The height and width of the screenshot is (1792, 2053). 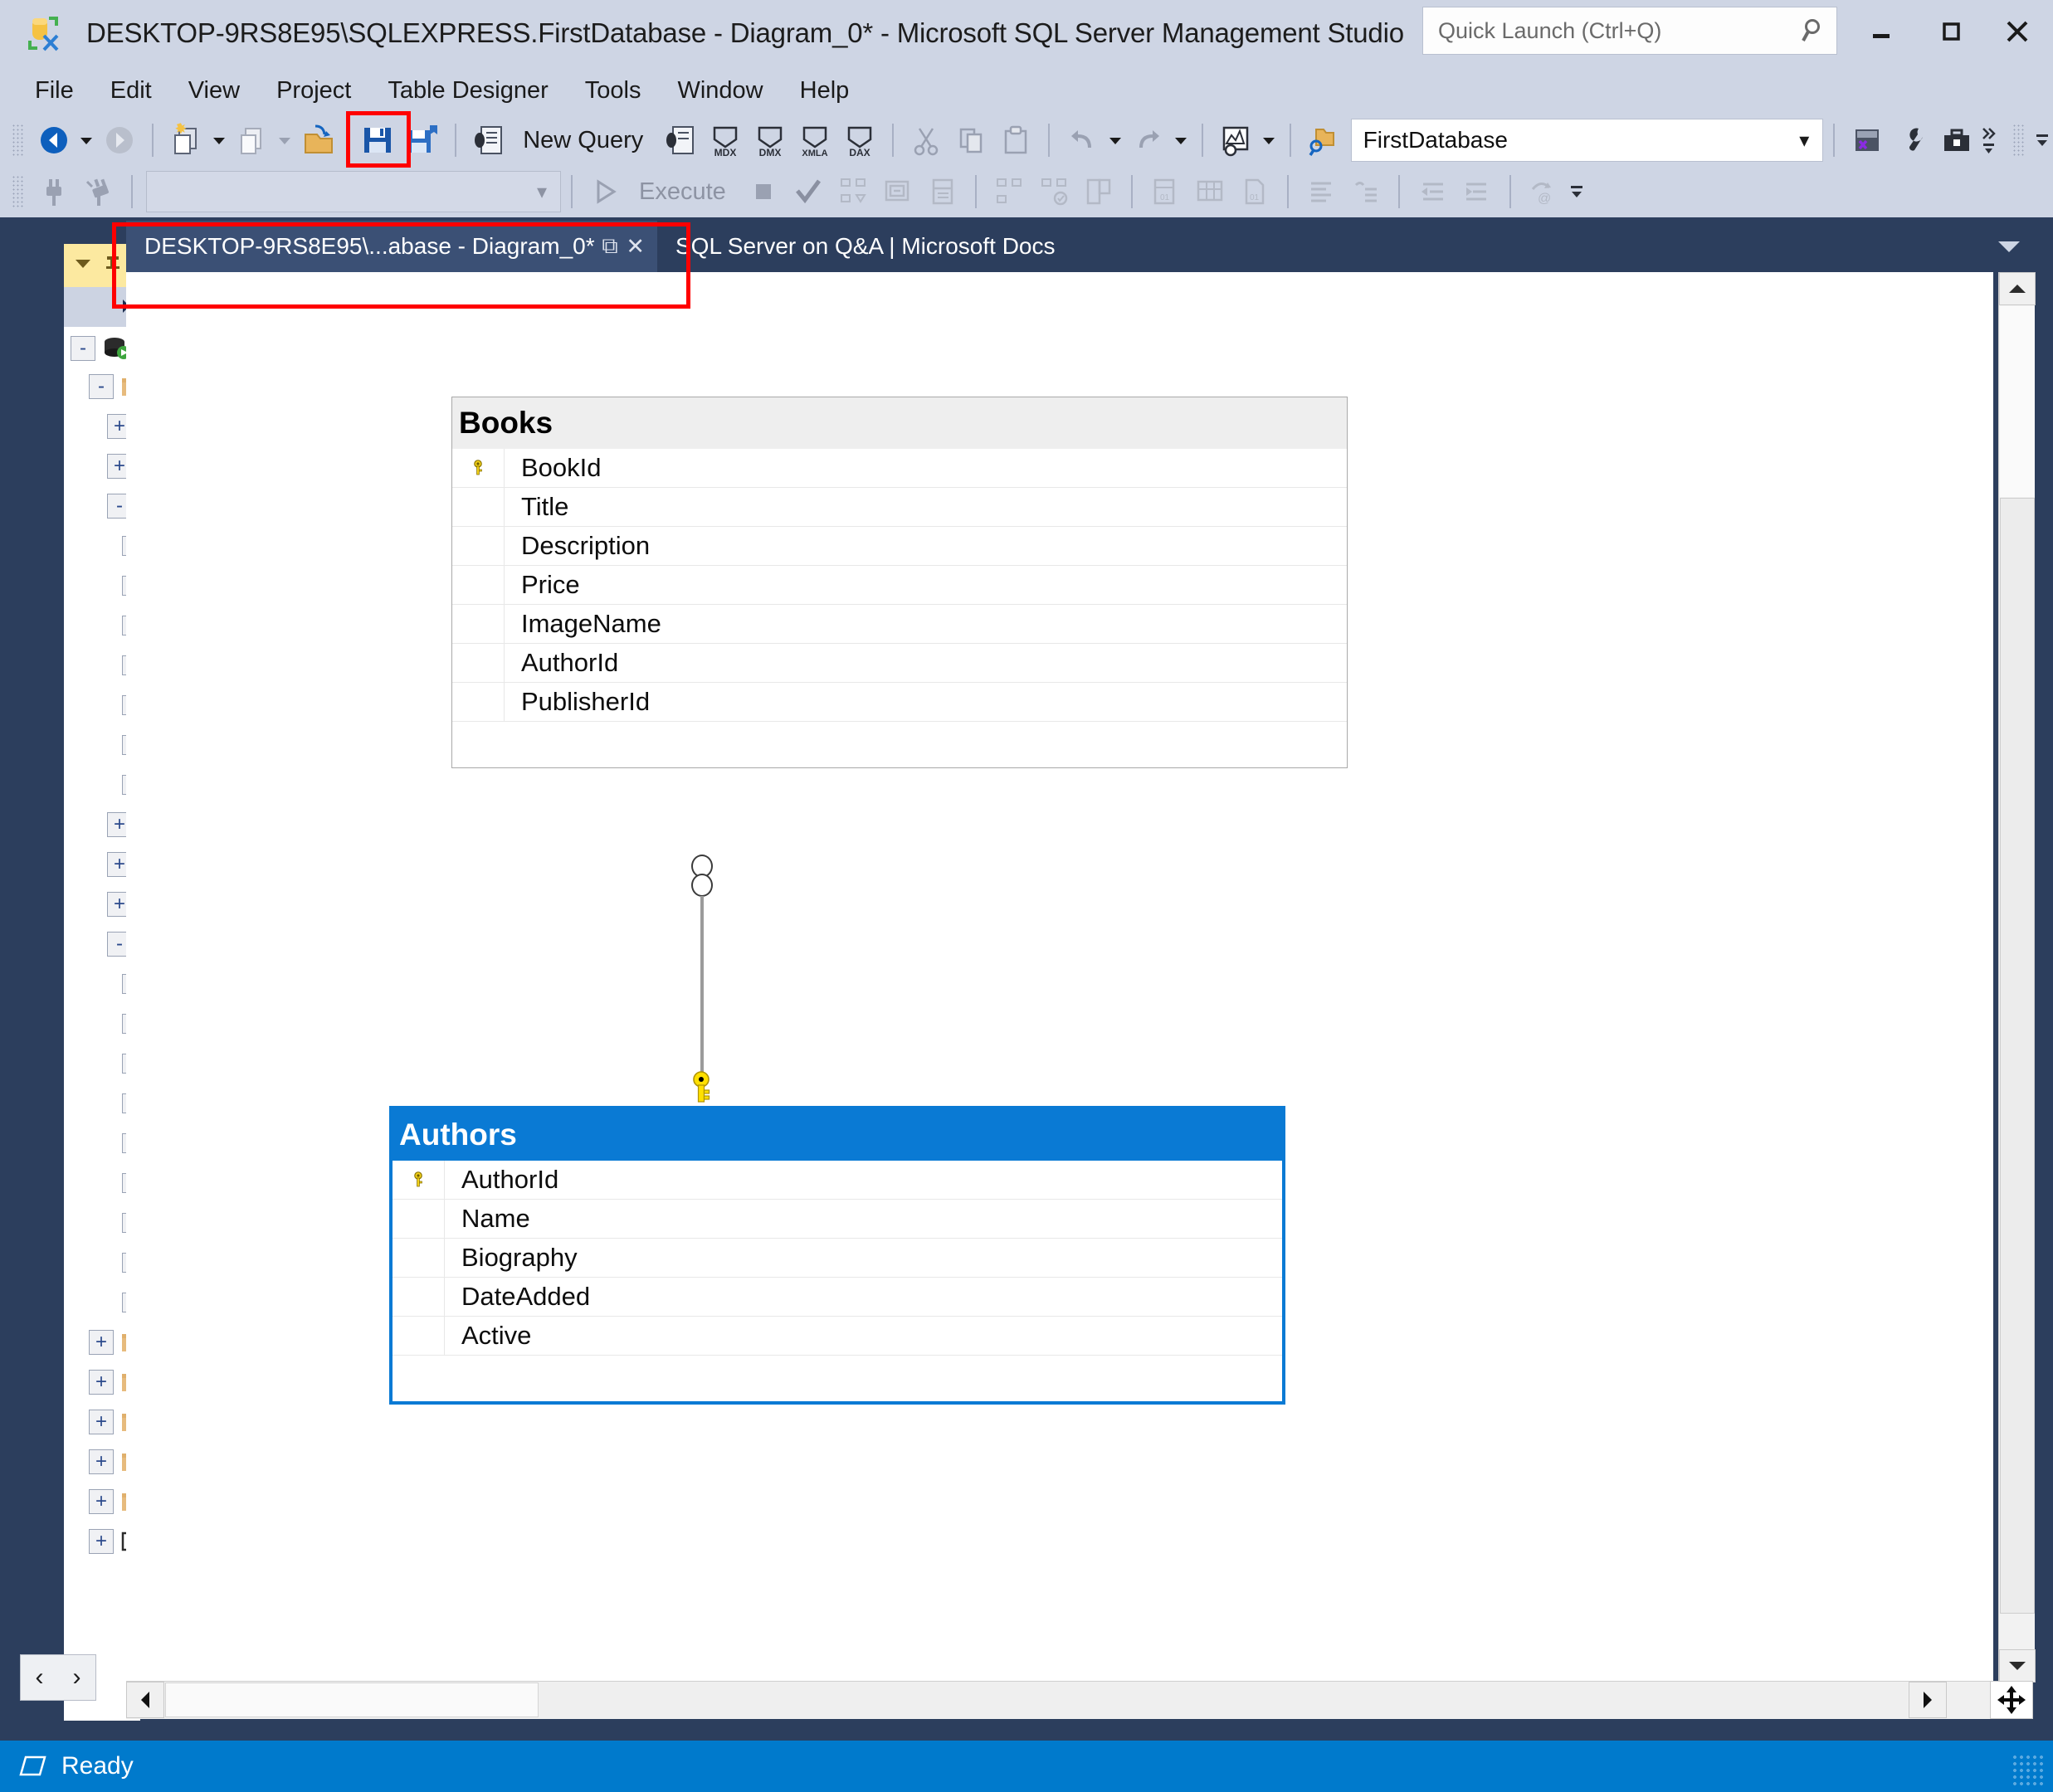 What do you see at coordinates (102, 1541) in the screenshot?
I see `expander-expand-11: +` at bounding box center [102, 1541].